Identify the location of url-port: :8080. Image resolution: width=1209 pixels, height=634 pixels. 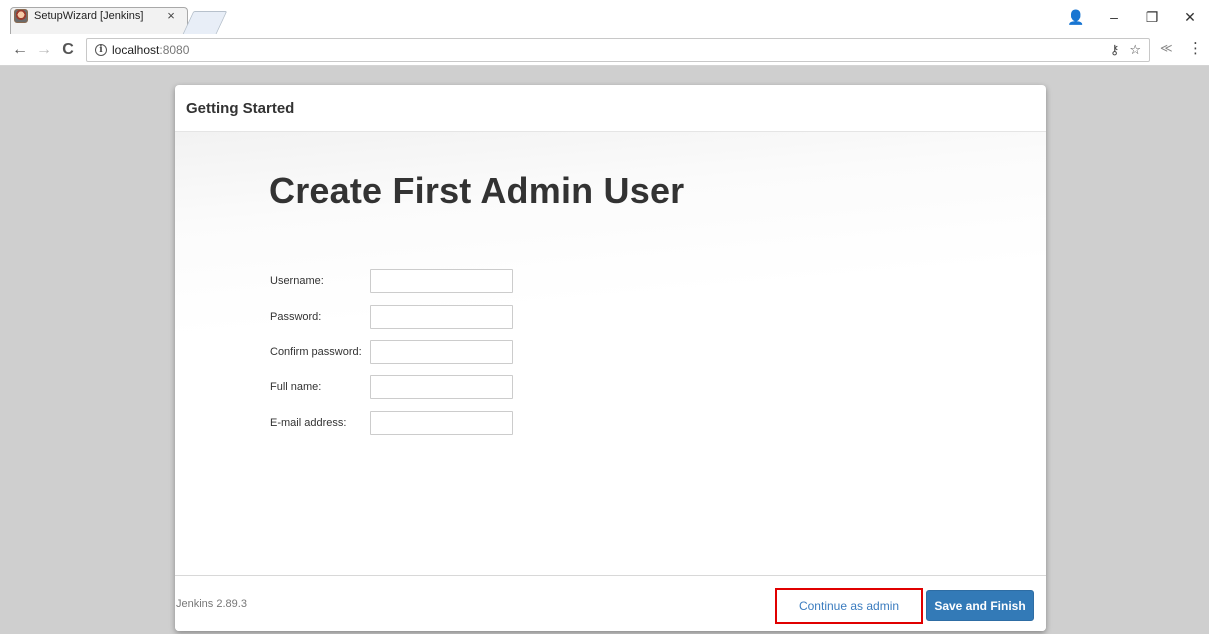
(174, 50).